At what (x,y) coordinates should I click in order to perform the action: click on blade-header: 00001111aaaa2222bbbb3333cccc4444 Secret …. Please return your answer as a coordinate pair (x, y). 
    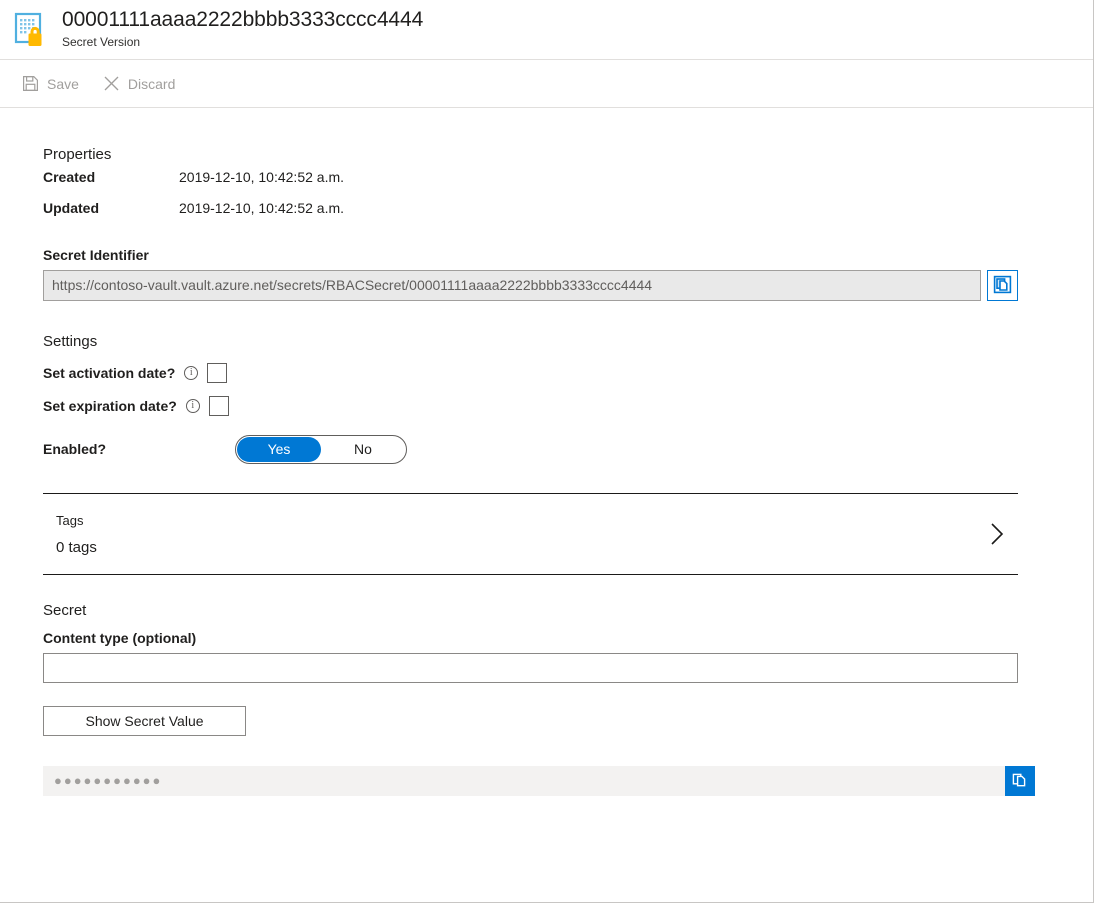
    Looking at the image, I should click on (546, 30).